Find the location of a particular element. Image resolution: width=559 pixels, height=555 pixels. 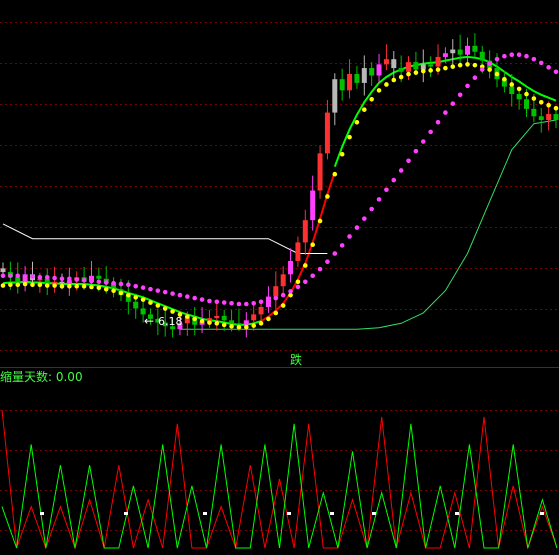

divider-label: 跌 is located at coordinates (296, 359).